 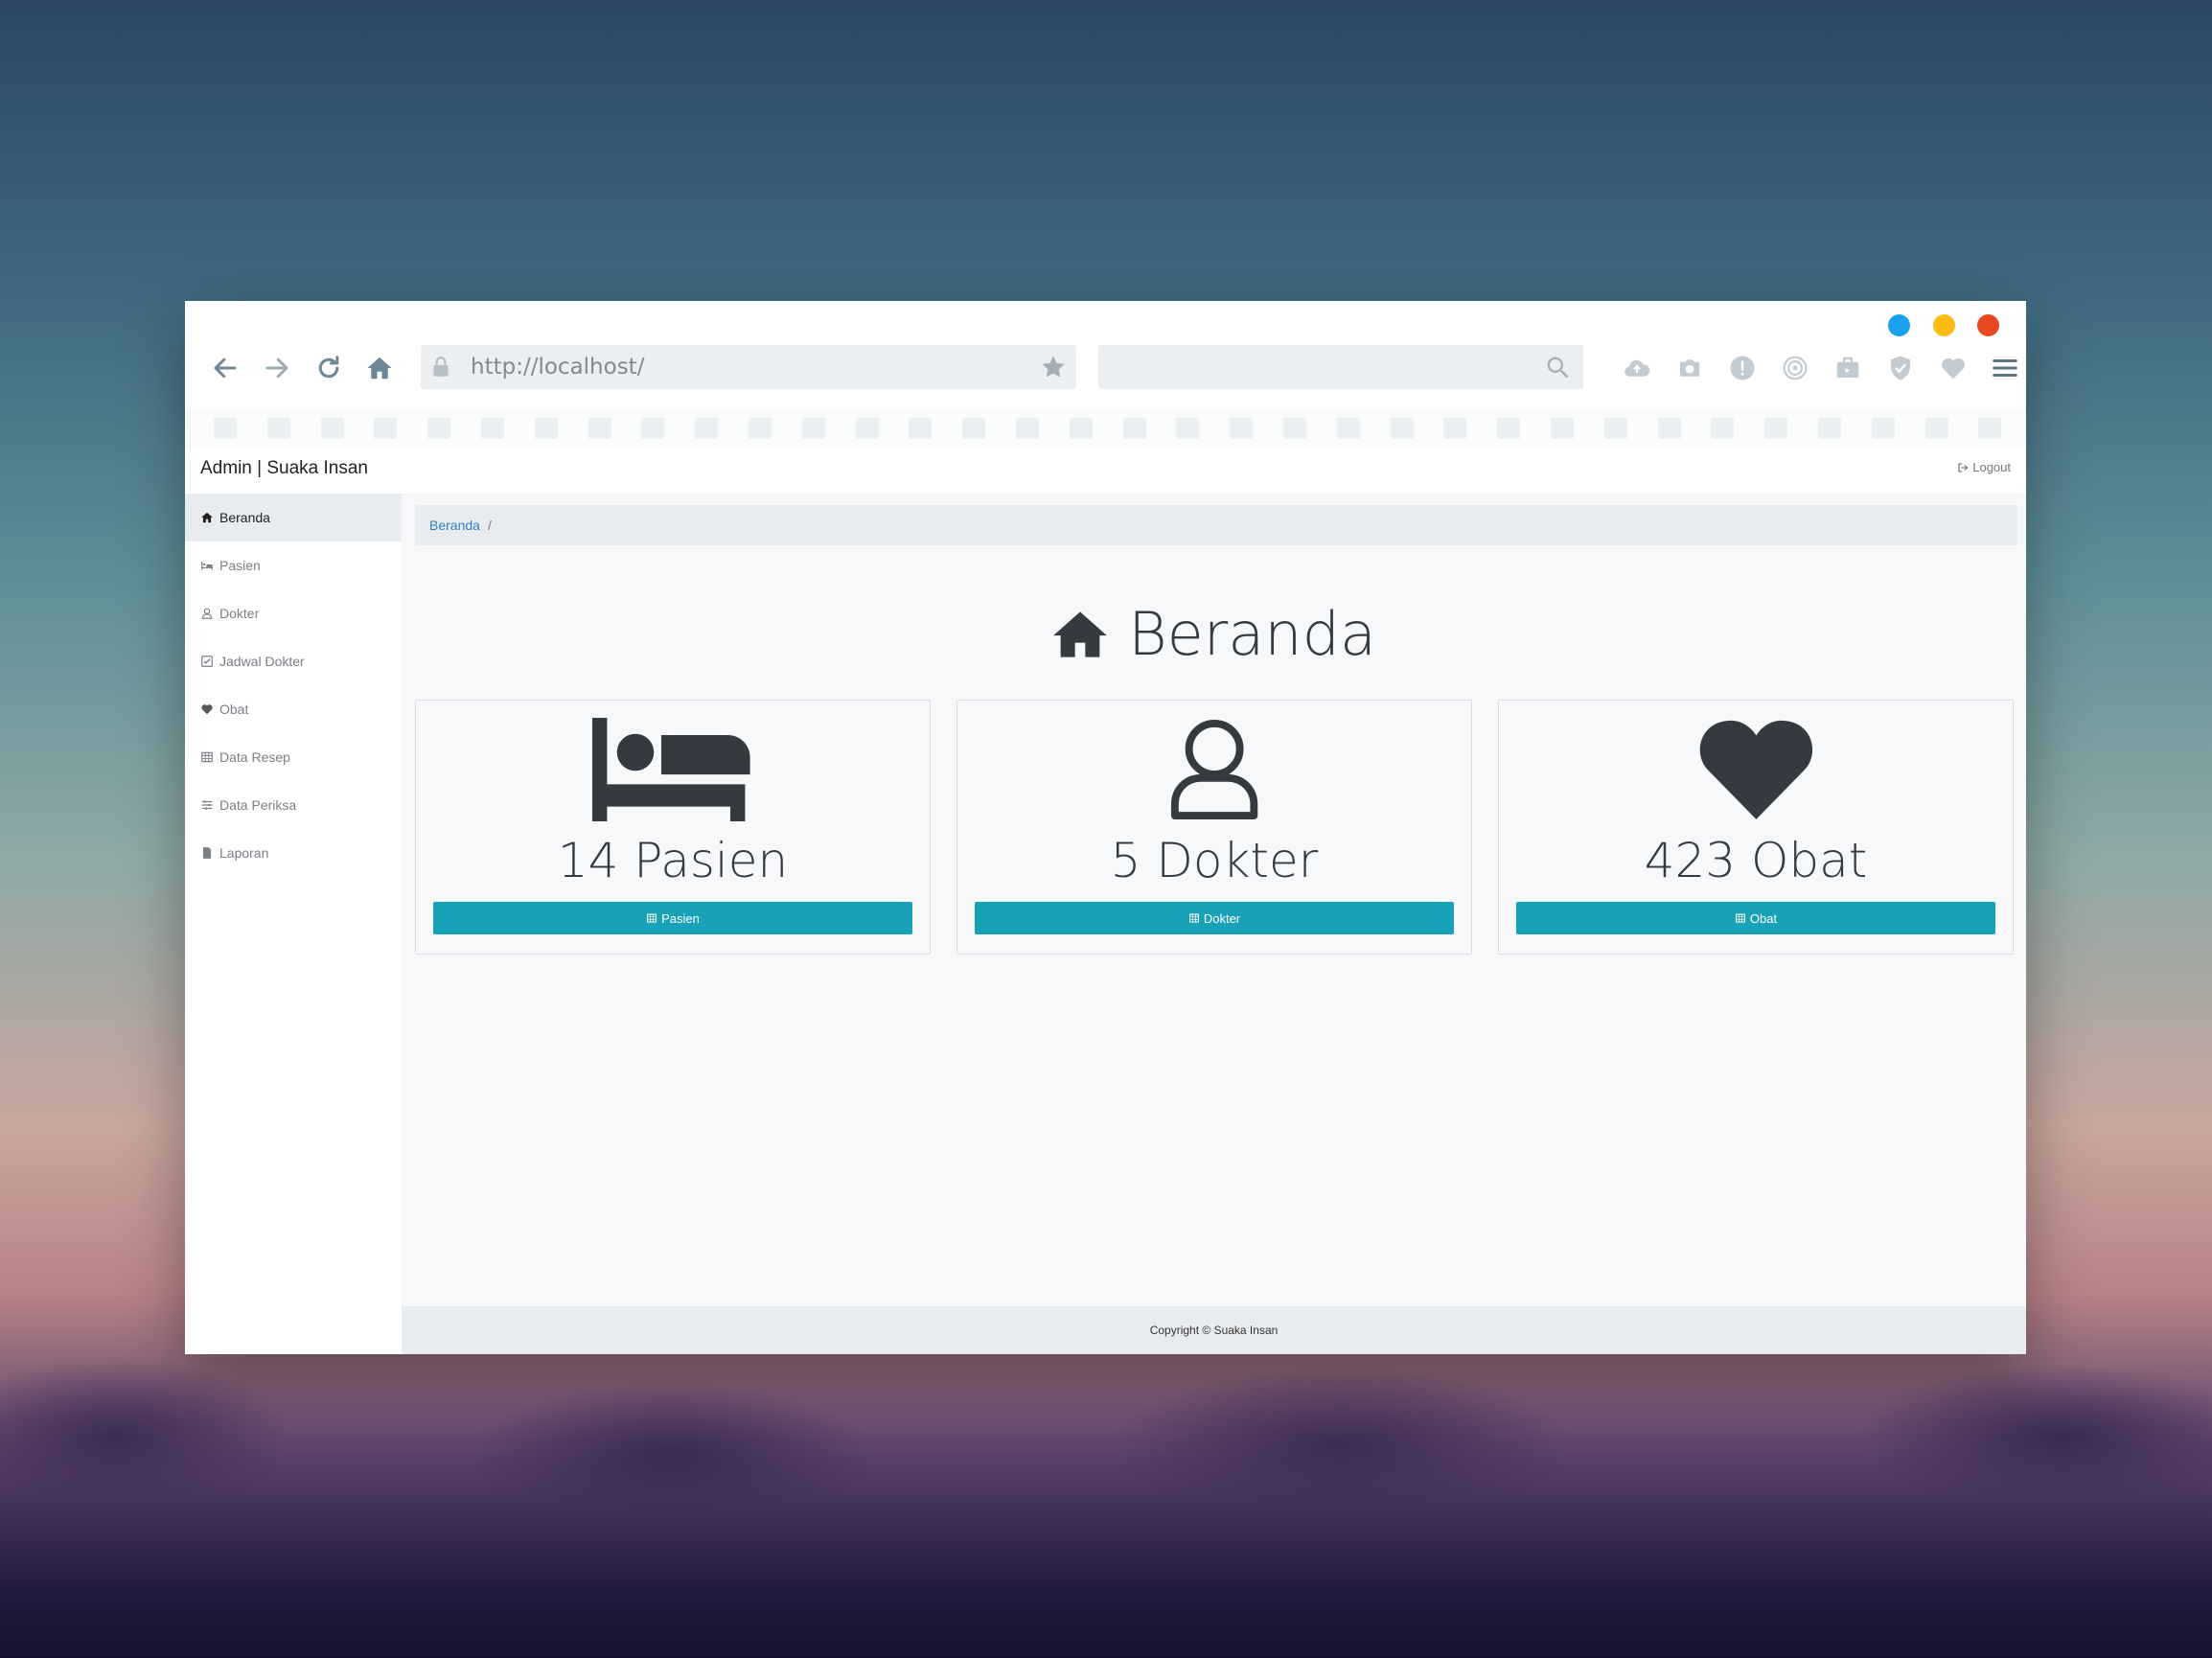 I want to click on sidebar-item-obat: Obat, so click(x=293, y=709).